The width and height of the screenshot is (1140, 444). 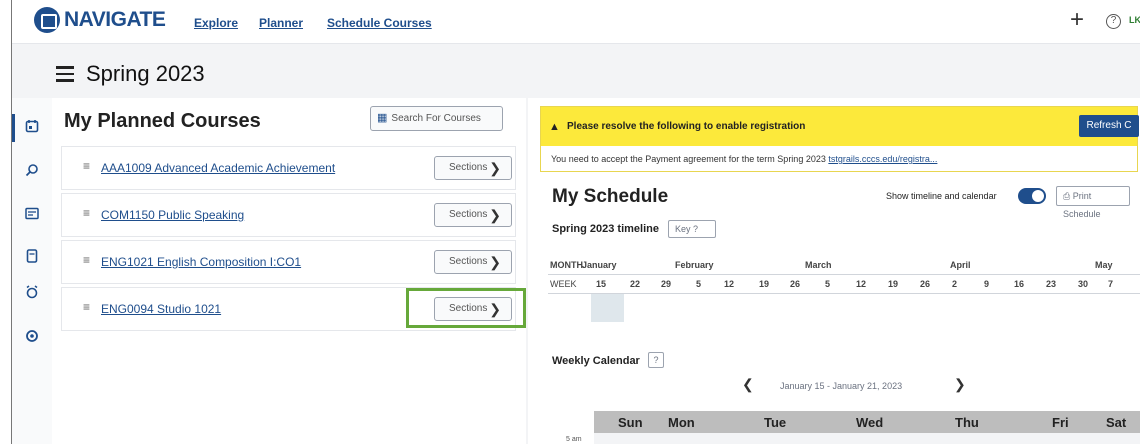 What do you see at coordinates (1019, 284) in the screenshot?
I see `week-cell: 16` at bounding box center [1019, 284].